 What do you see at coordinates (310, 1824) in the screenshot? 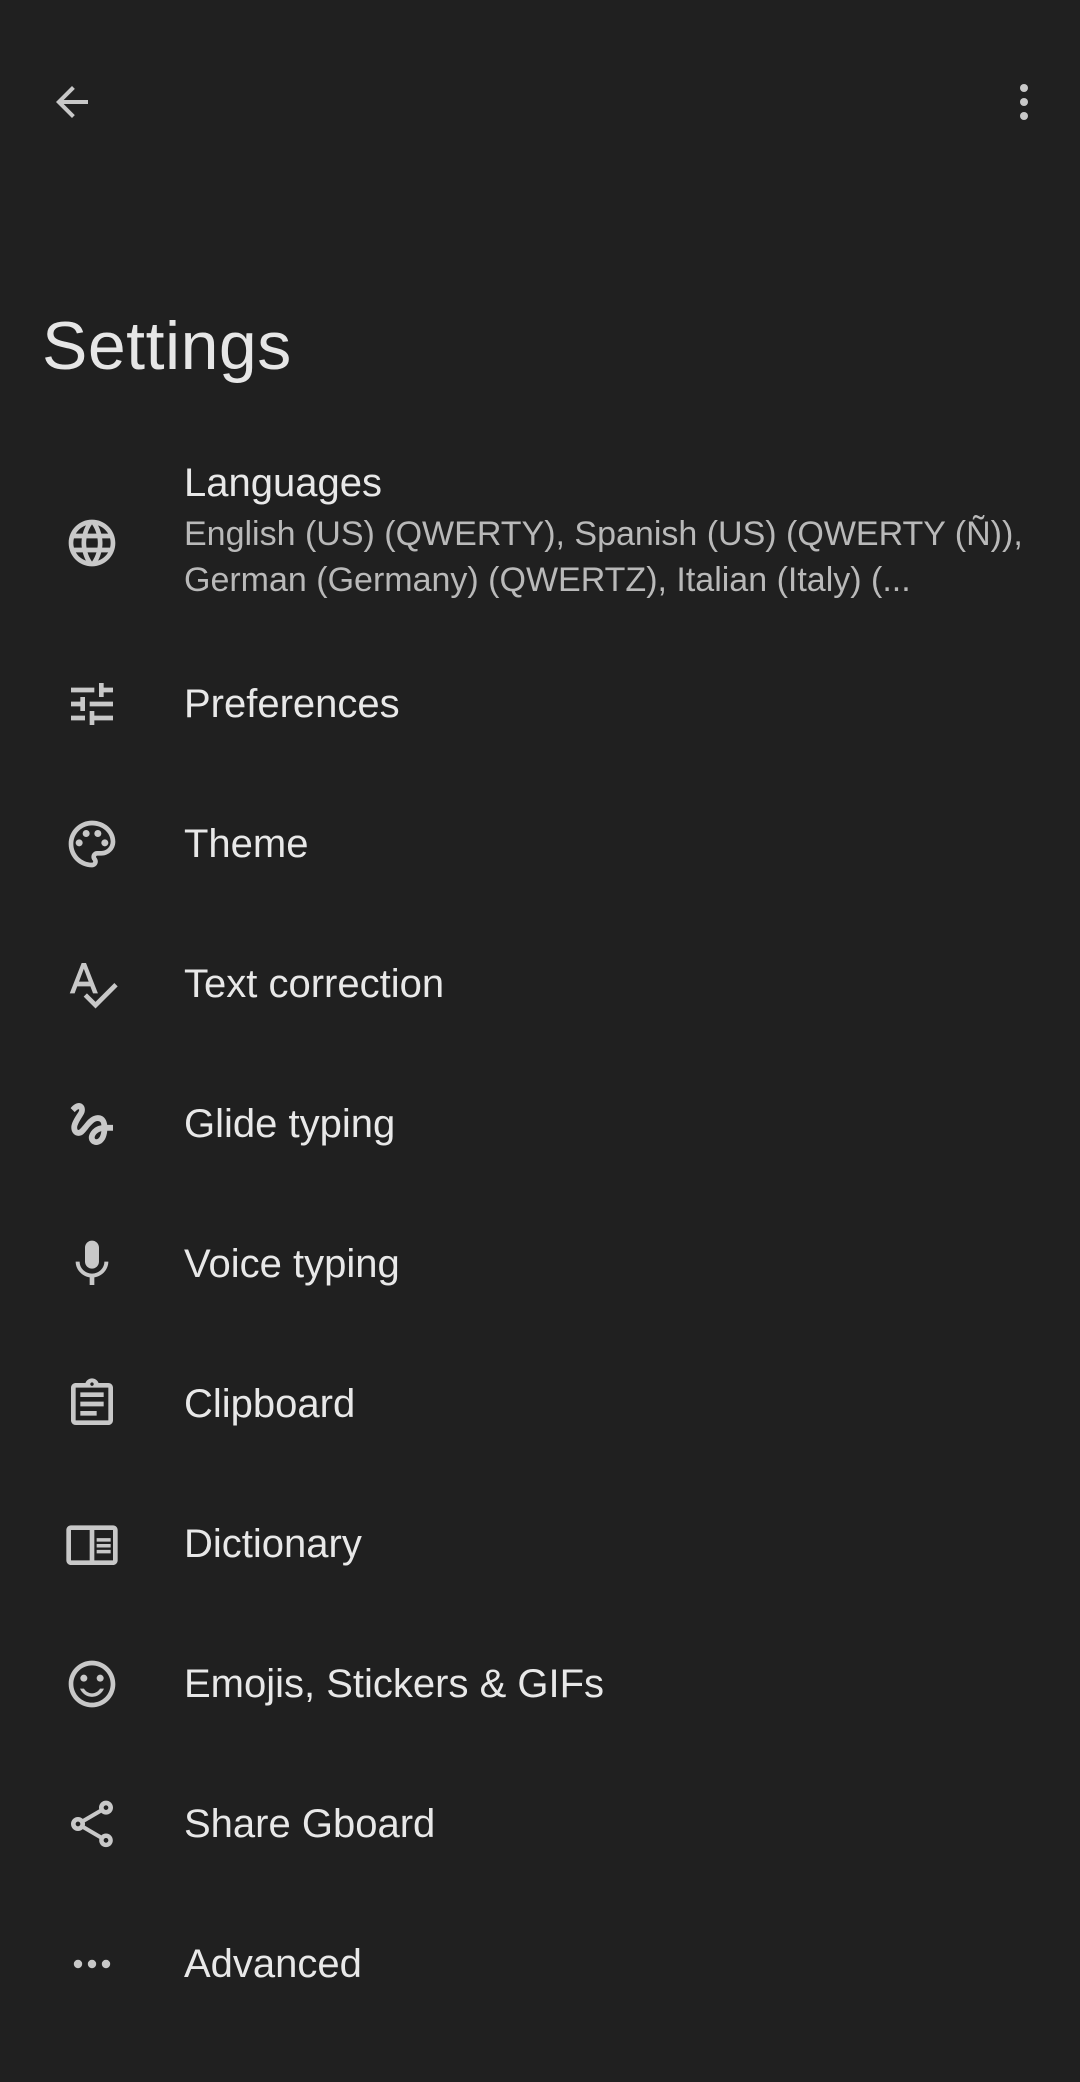
I see `settings-item-label: Share Gboard` at bounding box center [310, 1824].